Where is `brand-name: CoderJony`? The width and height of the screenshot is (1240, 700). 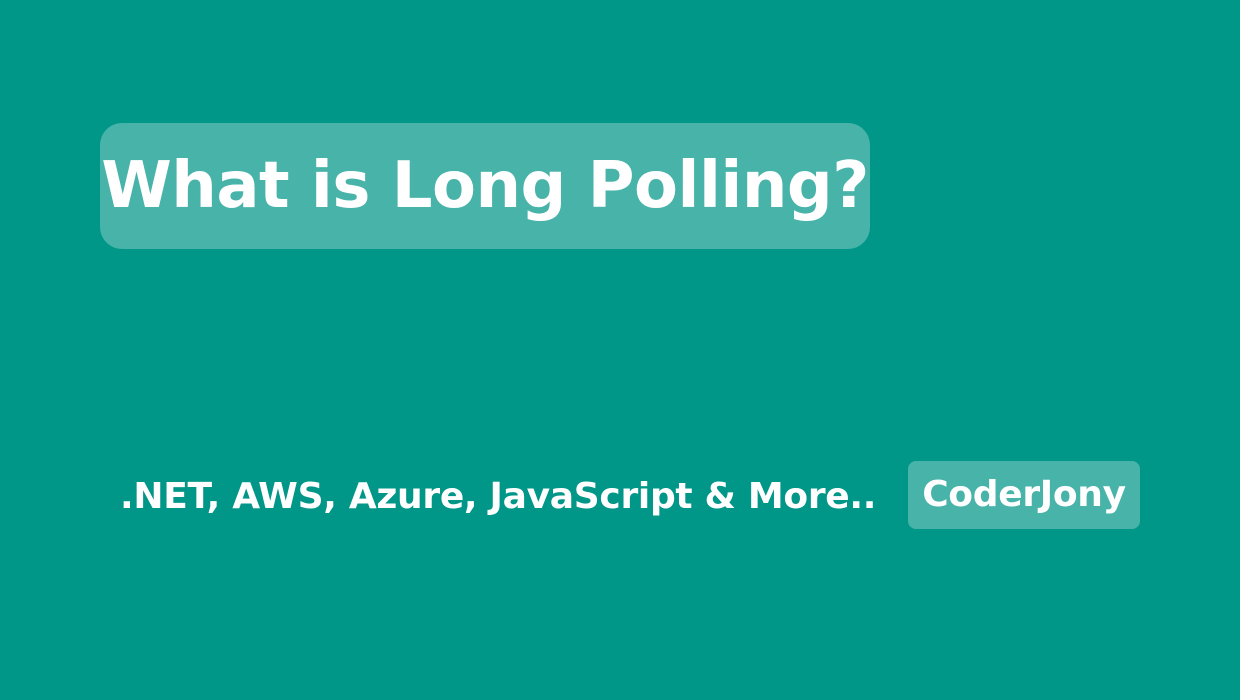 brand-name: CoderJony is located at coordinates (1024, 494).